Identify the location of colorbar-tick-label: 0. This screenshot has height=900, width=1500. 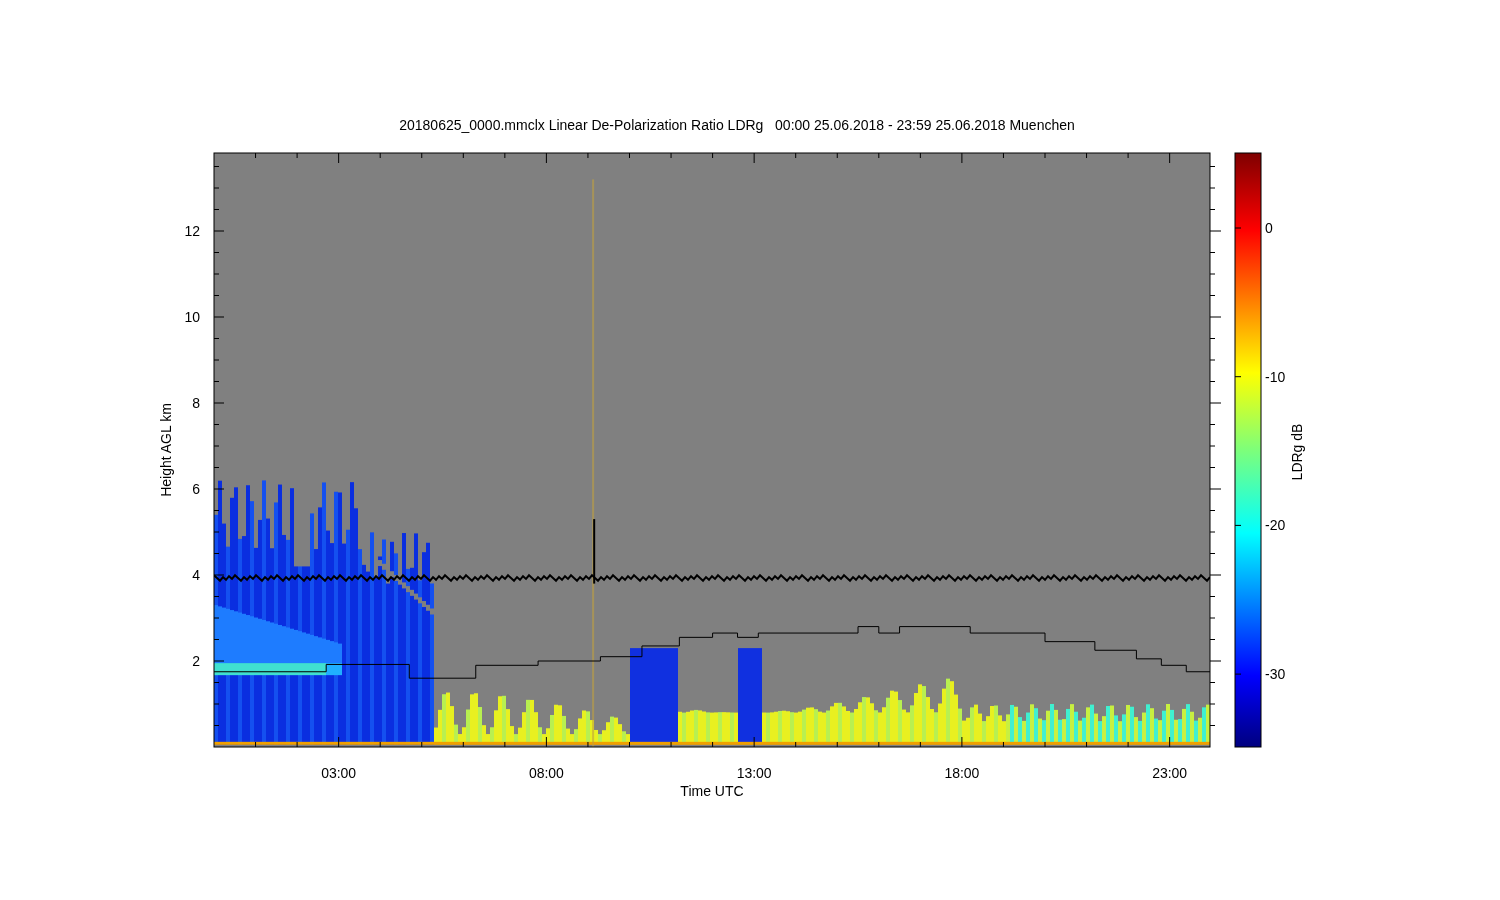
(1269, 228).